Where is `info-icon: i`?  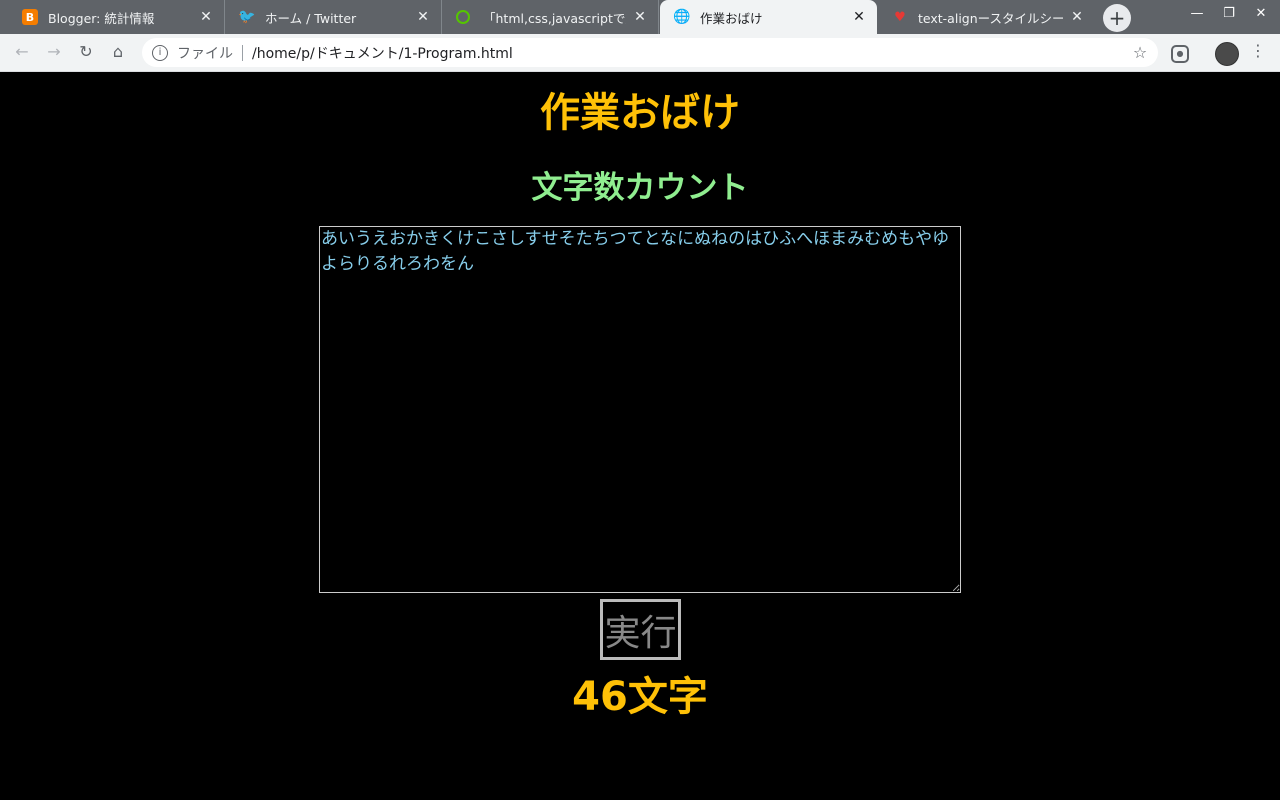 info-icon: i is located at coordinates (160, 52).